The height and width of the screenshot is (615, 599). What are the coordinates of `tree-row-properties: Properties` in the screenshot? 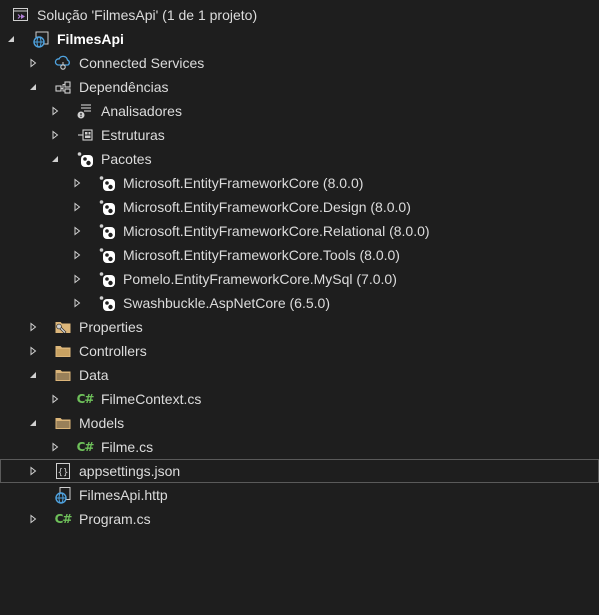 It's located at (299, 327).